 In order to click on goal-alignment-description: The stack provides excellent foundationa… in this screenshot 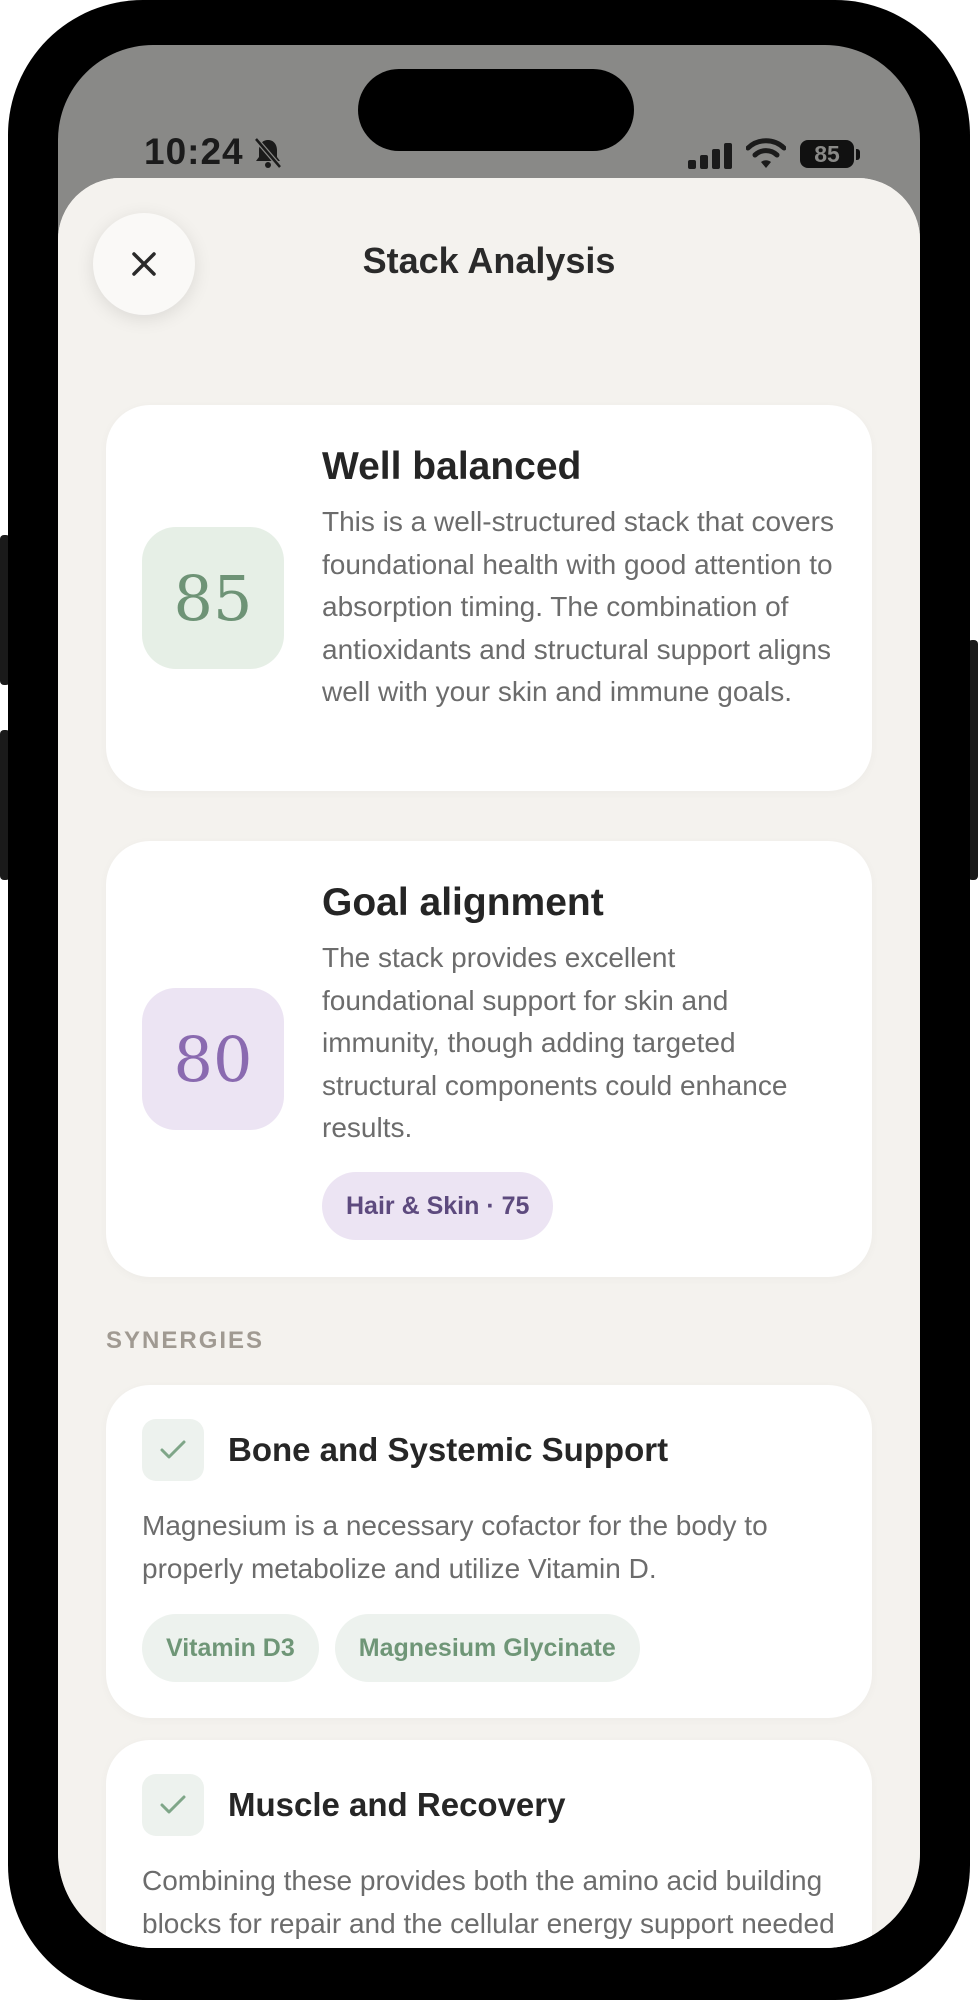, I will do `click(555, 1042)`.